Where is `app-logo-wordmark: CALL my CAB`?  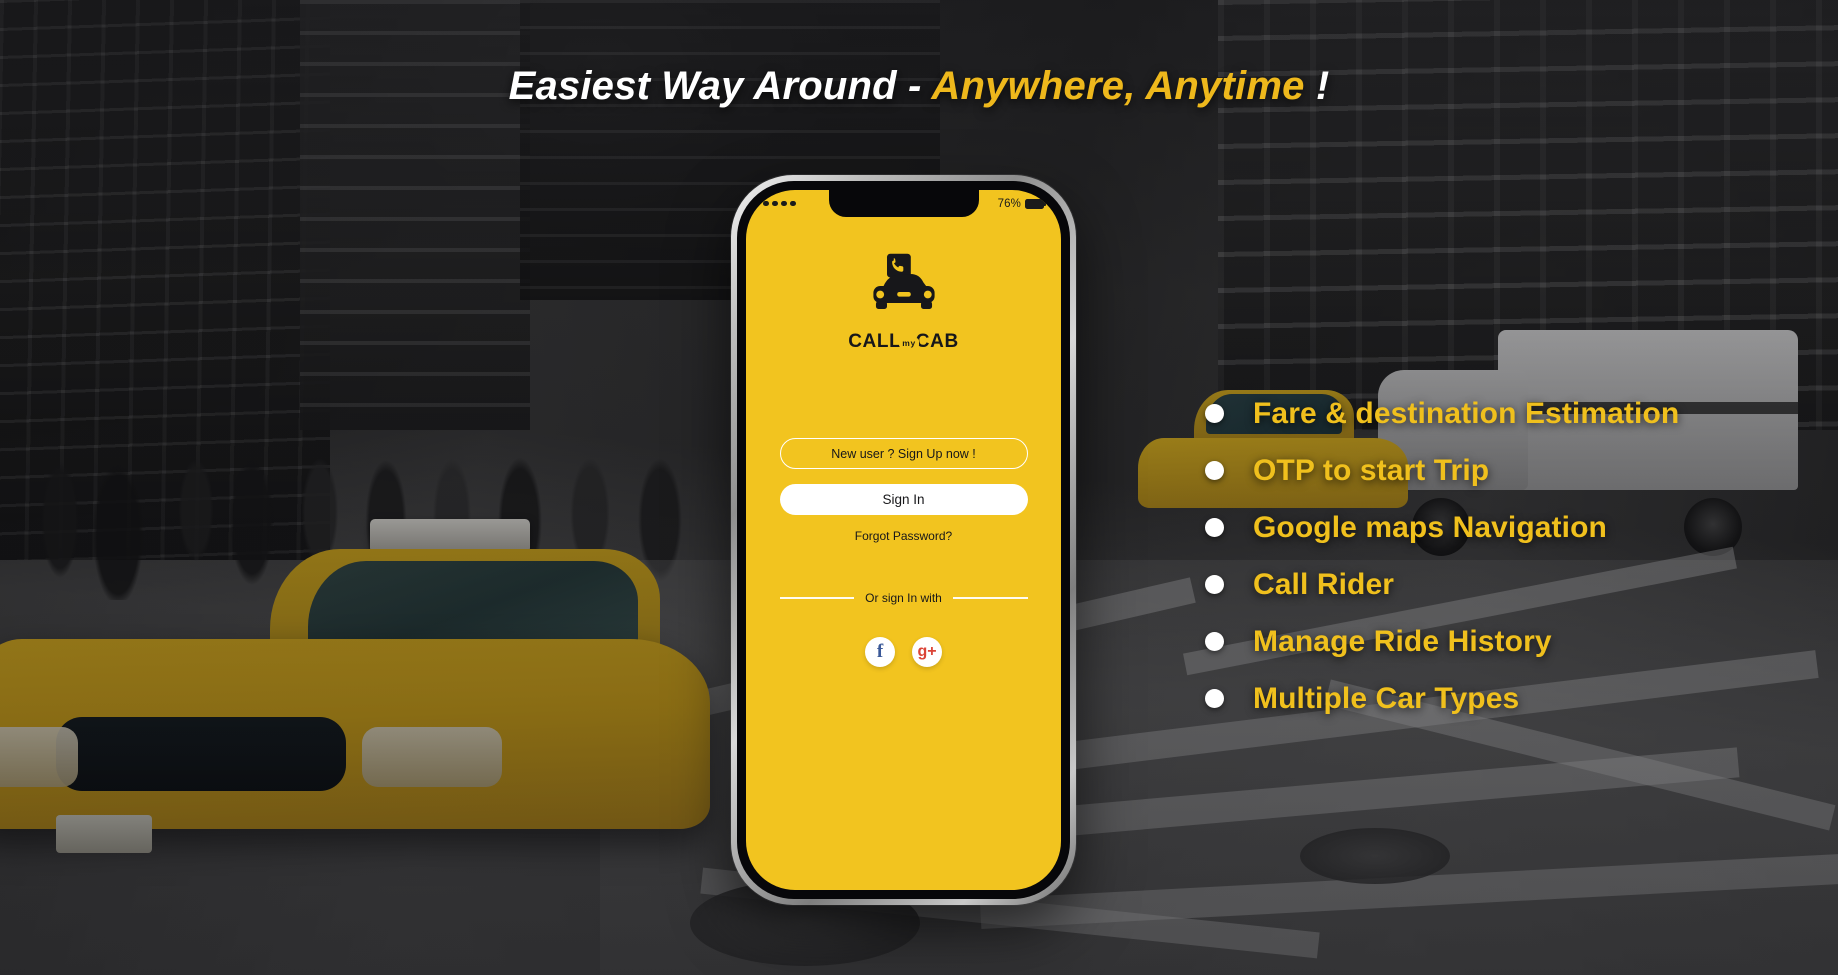
app-logo-wordmark: CALL my CAB is located at coordinates (903, 342).